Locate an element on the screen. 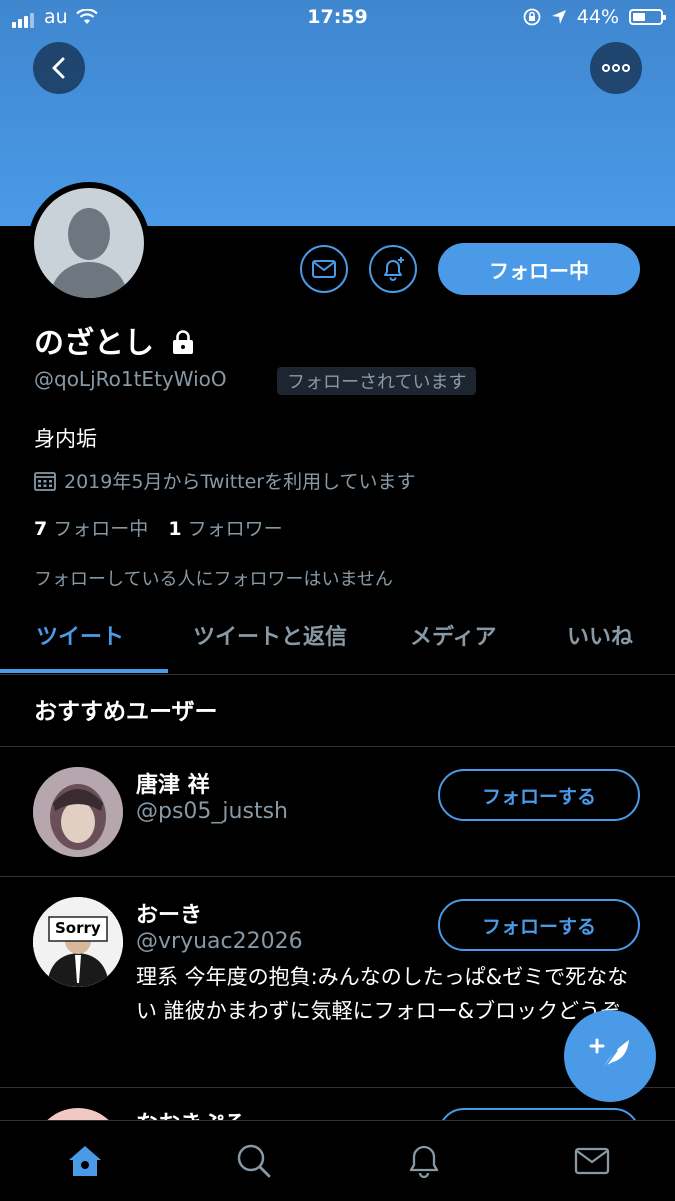 The image size is (675, 1201). more-icon is located at coordinates (616, 68).